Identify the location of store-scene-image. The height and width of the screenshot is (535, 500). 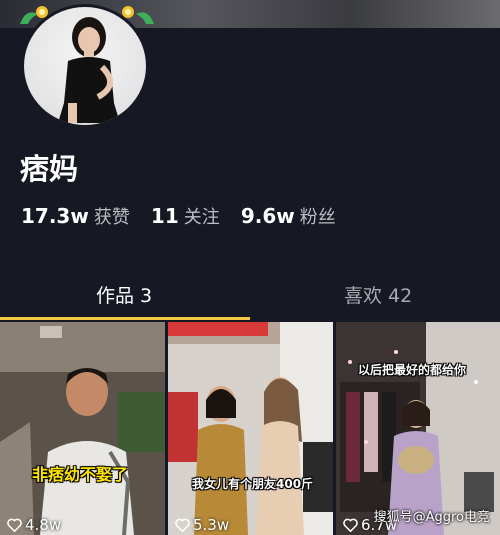
(250, 428).